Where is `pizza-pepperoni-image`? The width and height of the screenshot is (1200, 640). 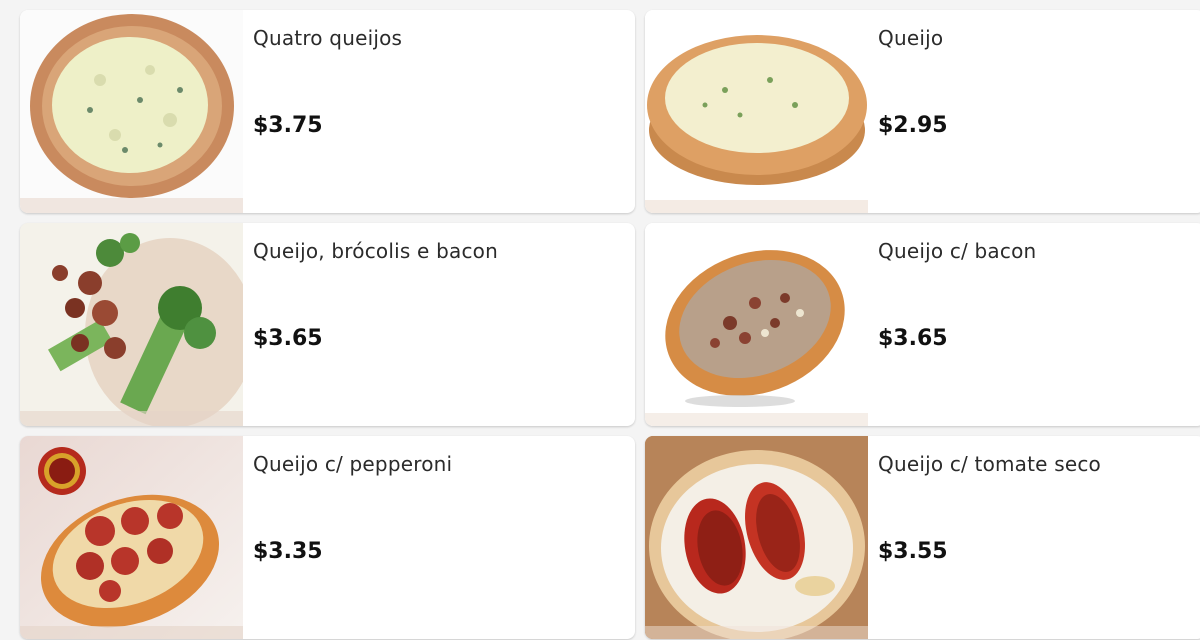
pizza-pepperoni-image is located at coordinates (131, 537).